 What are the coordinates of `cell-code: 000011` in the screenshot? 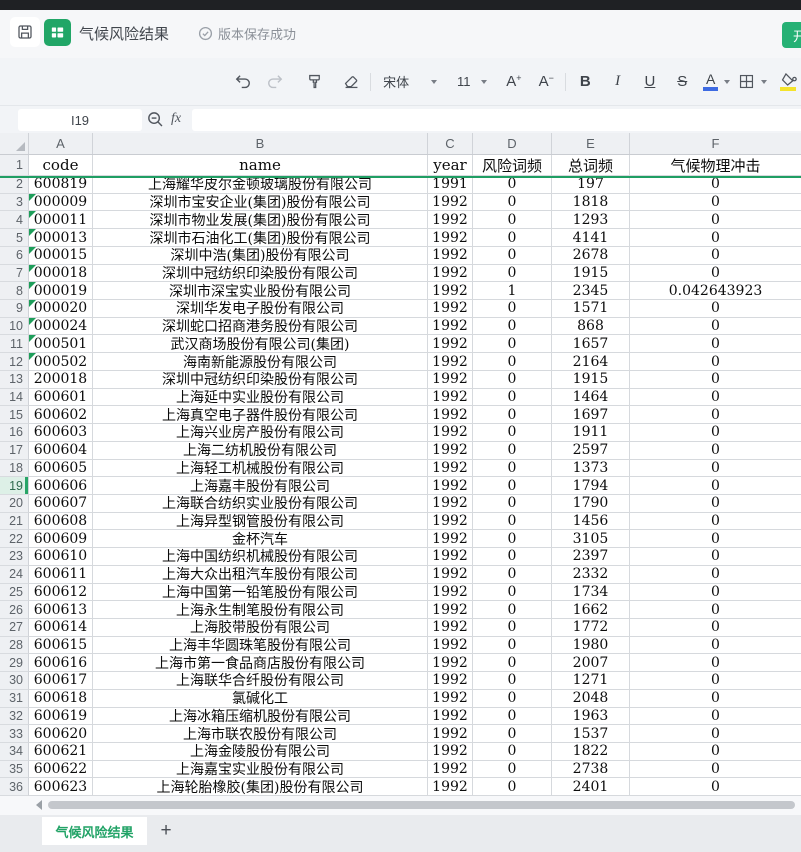 It's located at (61, 220).